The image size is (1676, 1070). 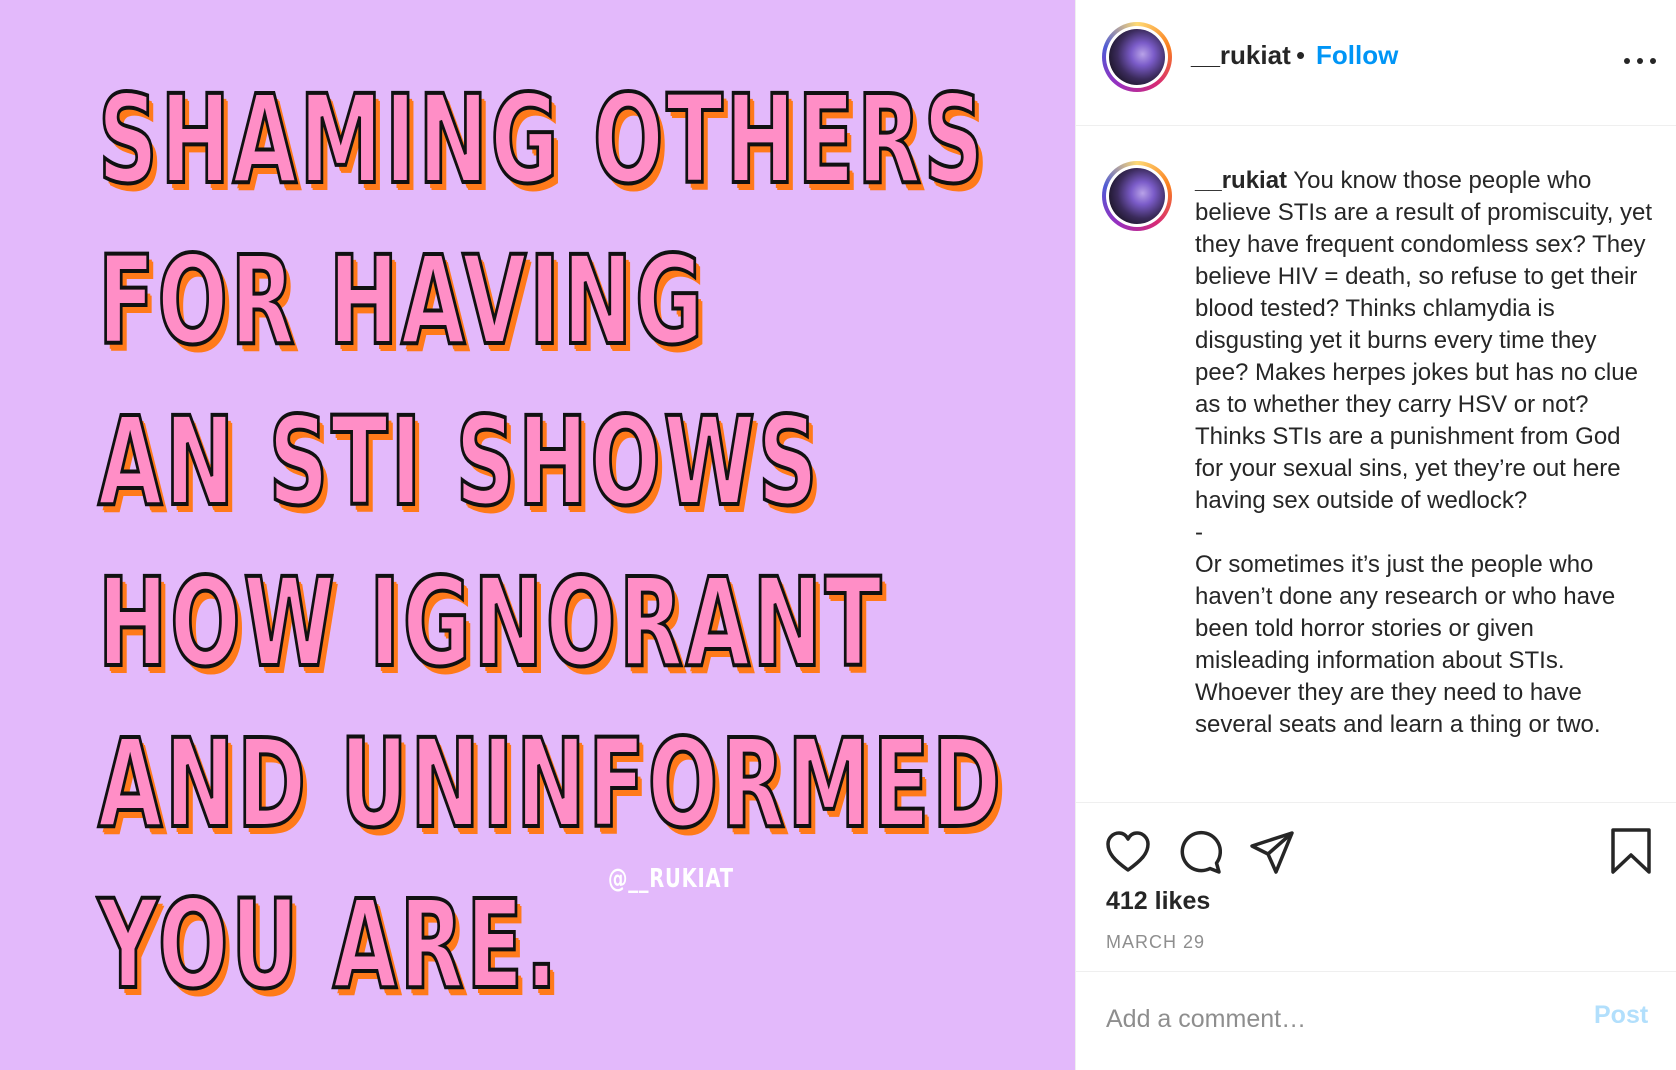 What do you see at coordinates (401, 301) in the screenshot?
I see `headline-line: FOR HAVING` at bounding box center [401, 301].